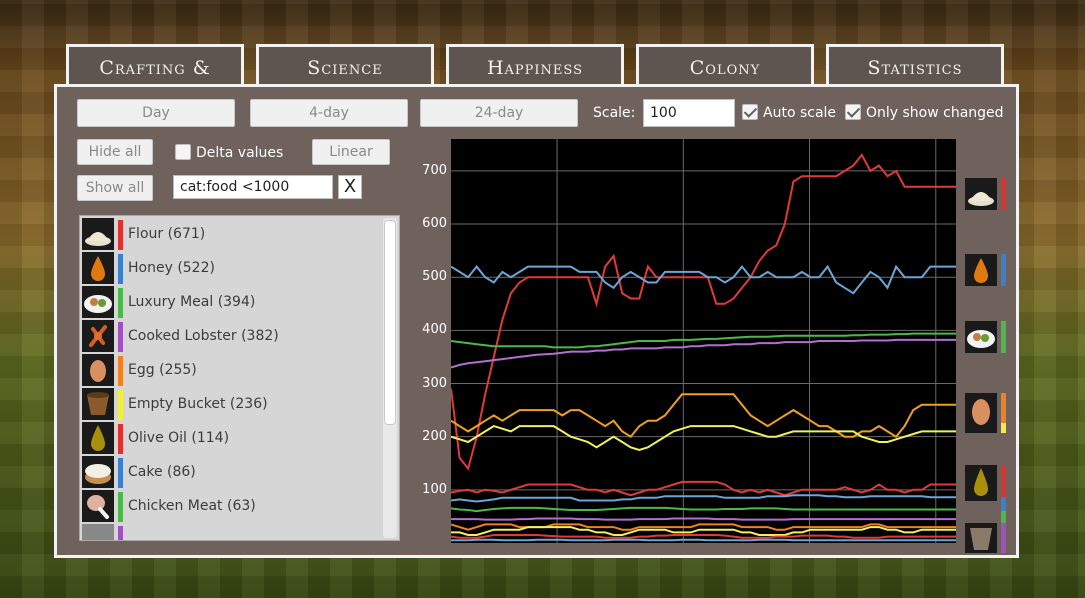  Describe the element at coordinates (725, 64) in the screenshot. I see `tab-colony: Colony` at that location.